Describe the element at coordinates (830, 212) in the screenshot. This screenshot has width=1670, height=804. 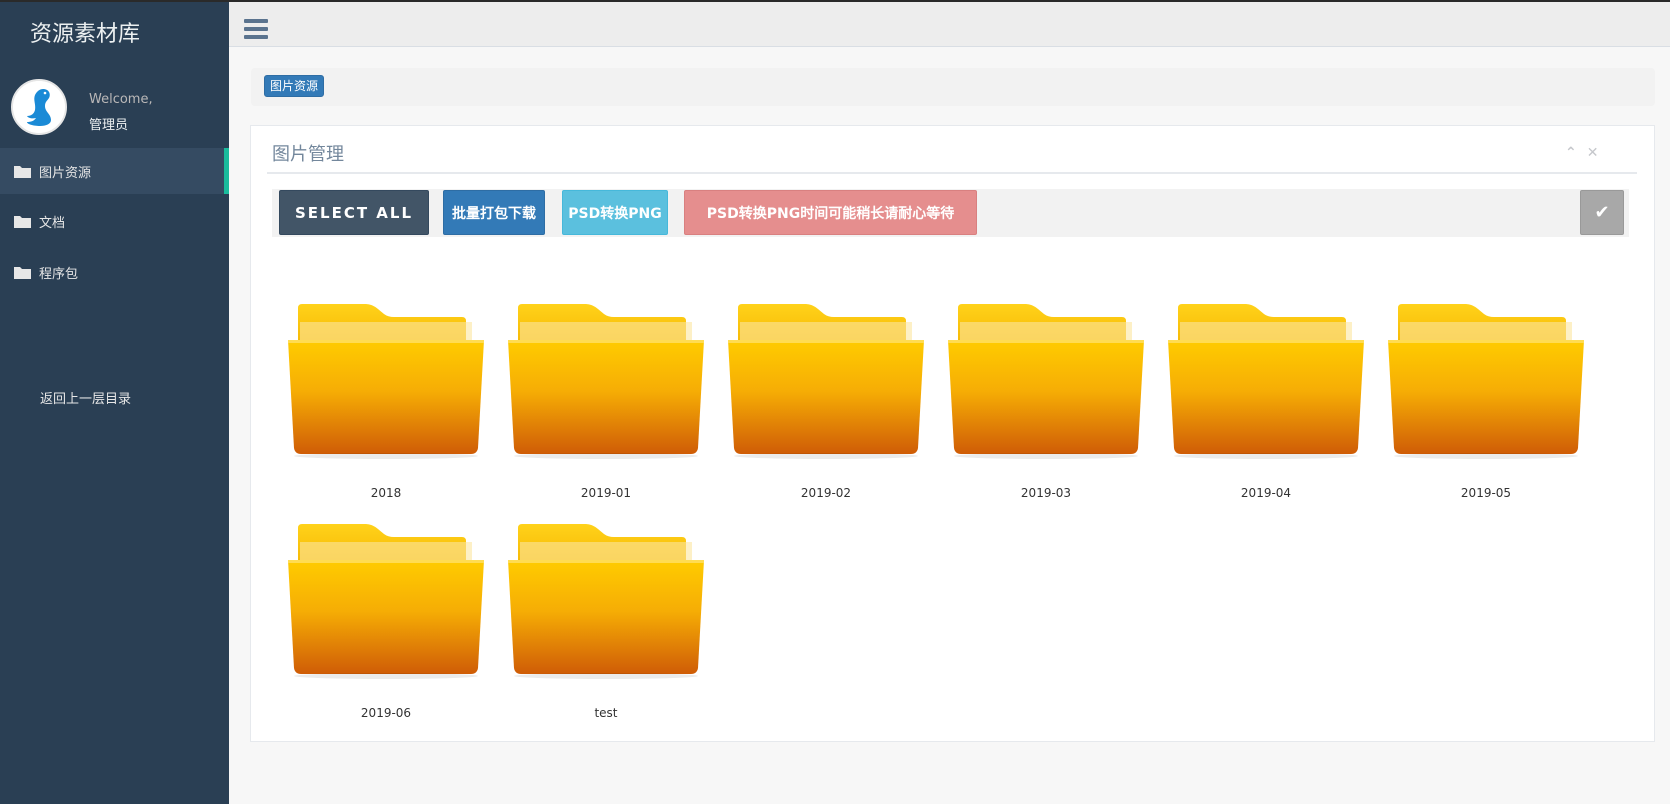
I see `psd-convert-warning-button: PSD转换PNG时间可能稍长请耐心等待` at that location.